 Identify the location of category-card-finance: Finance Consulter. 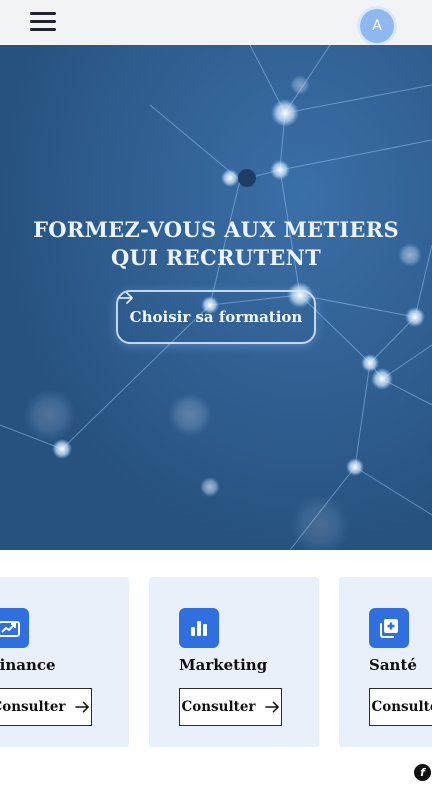
(64, 662).